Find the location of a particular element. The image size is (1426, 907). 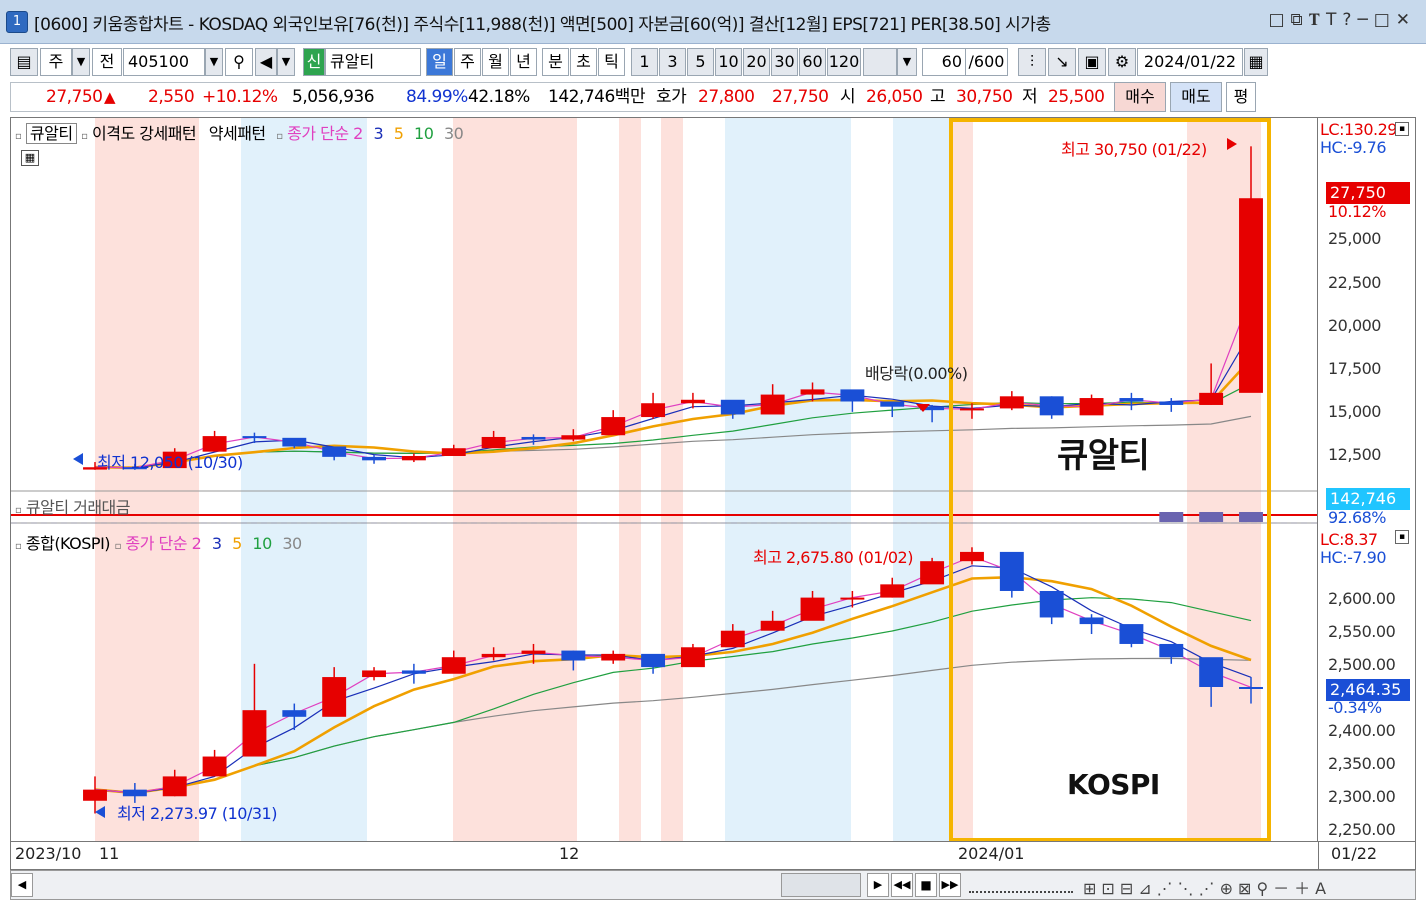

upper-ma-5: 5 is located at coordinates (398, 133).